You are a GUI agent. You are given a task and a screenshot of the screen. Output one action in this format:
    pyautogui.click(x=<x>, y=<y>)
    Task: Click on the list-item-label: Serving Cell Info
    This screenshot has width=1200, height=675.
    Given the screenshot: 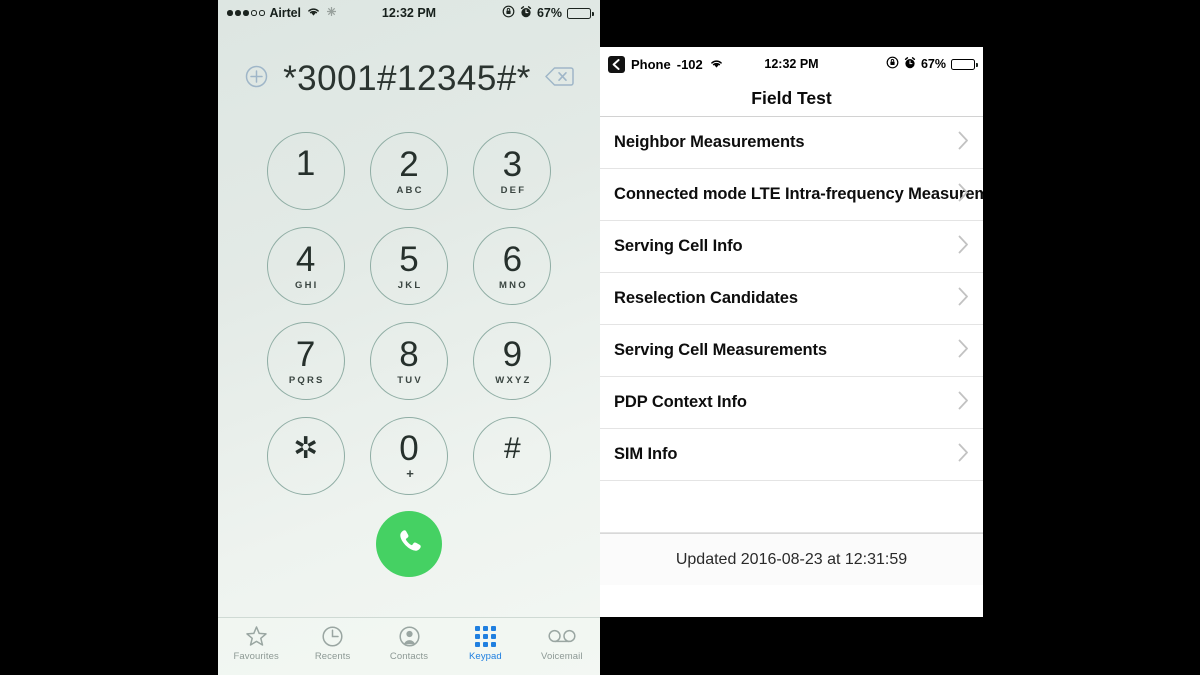 What is the action you would take?
    pyautogui.click(x=678, y=246)
    